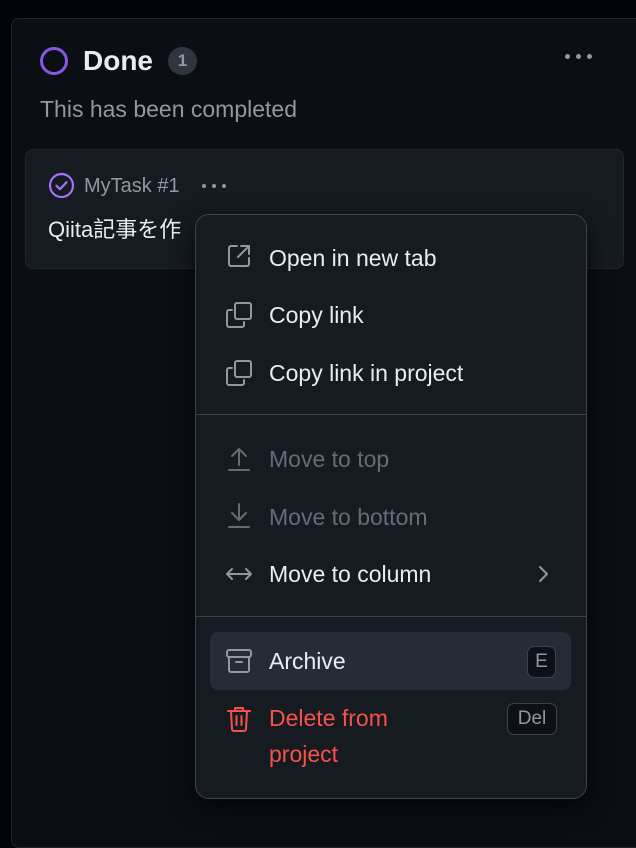 This screenshot has height=848, width=636. I want to click on trash-icon, so click(239, 719).